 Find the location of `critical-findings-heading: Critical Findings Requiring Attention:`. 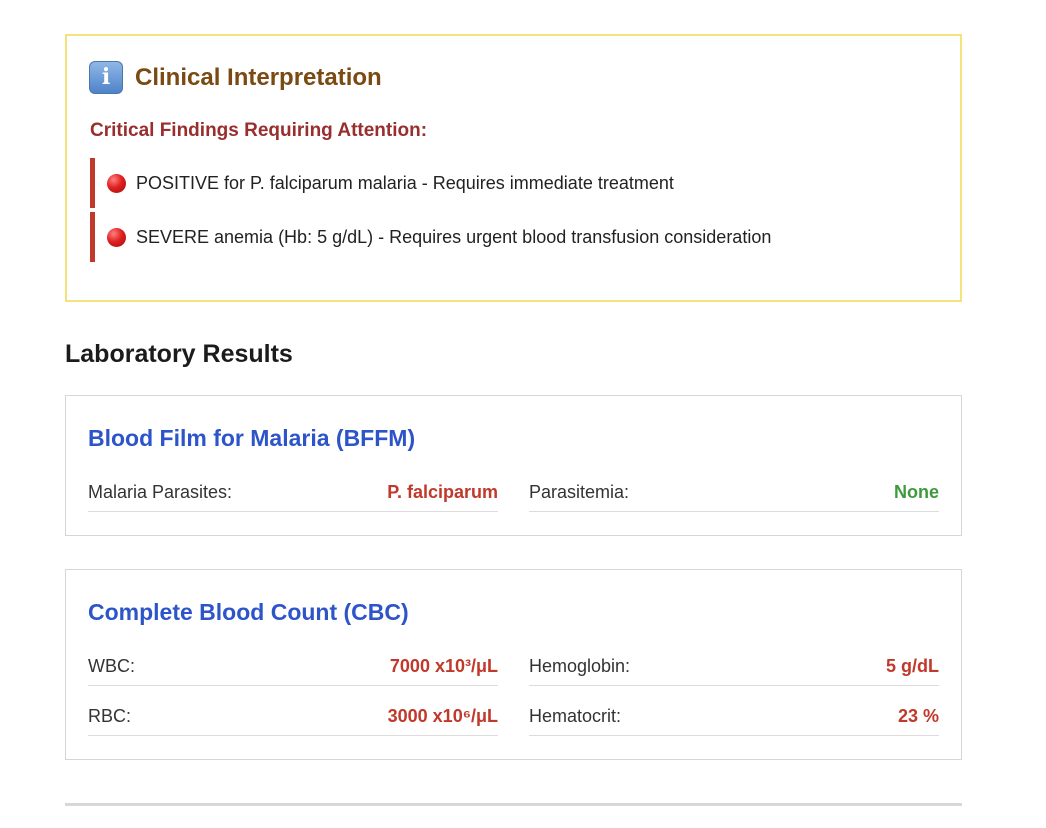

critical-findings-heading: Critical Findings Requiring Attention: is located at coordinates (259, 130).